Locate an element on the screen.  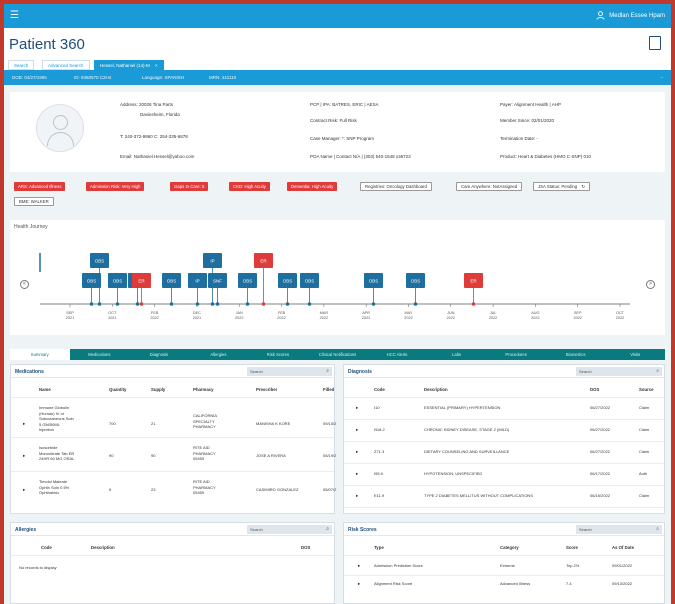
allergies-search-input: Search ⌕ is located at coordinates (289, 529).